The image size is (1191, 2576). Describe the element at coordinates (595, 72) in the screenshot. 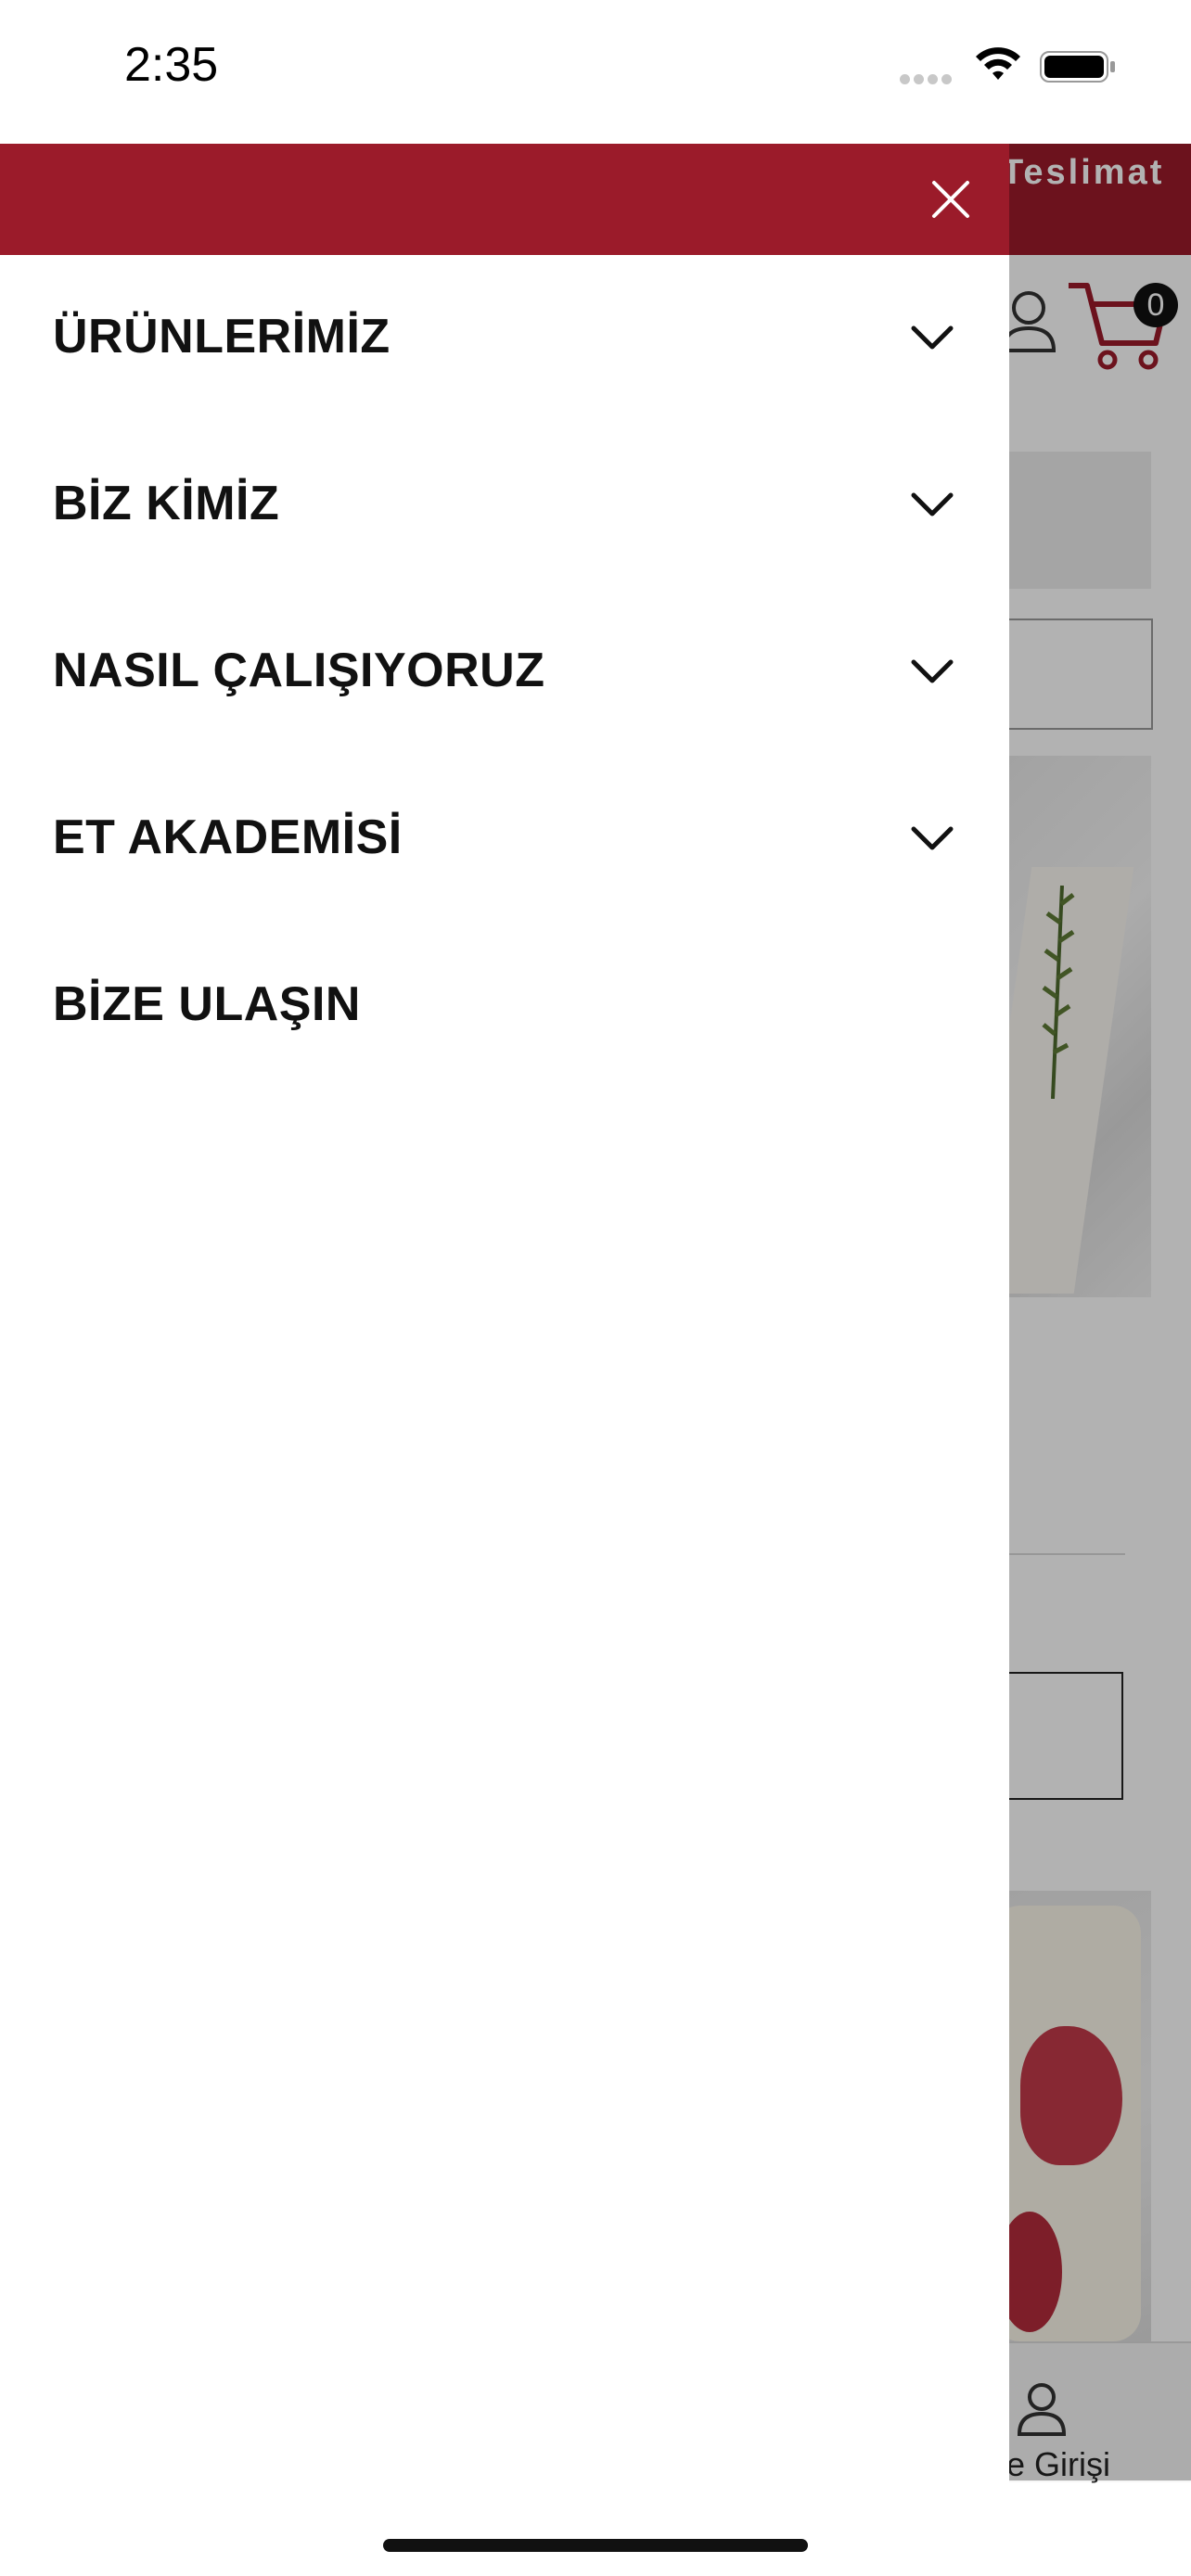

I see `status-bar: 2:35` at that location.